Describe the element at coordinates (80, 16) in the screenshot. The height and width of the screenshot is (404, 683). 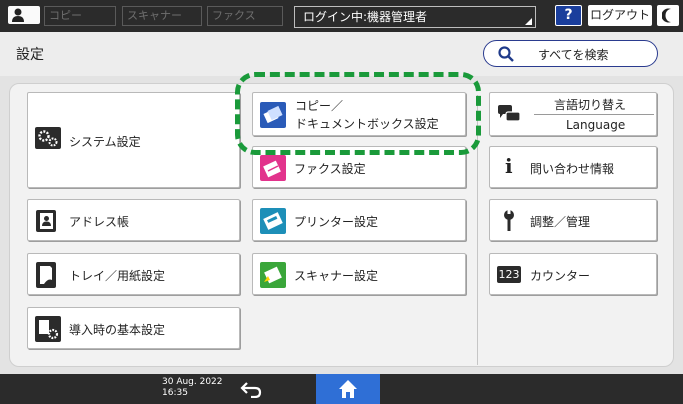
I see `tab-copy: コピー` at that location.